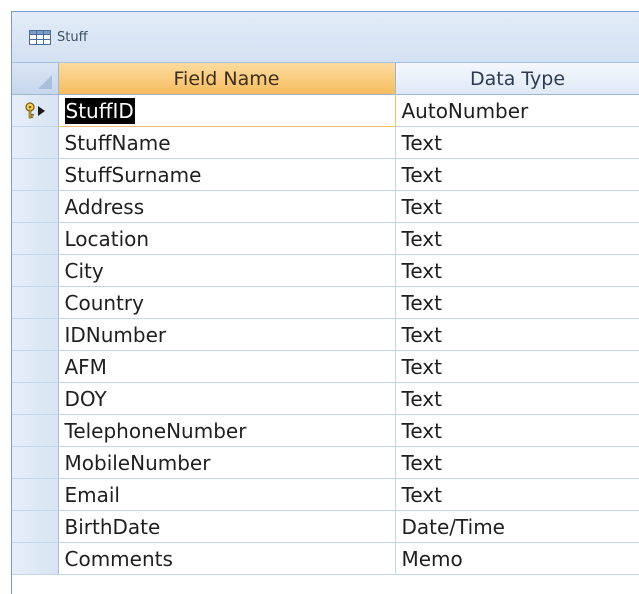 Image resolution: width=639 pixels, height=594 pixels. I want to click on primary-key-icon, so click(35, 110).